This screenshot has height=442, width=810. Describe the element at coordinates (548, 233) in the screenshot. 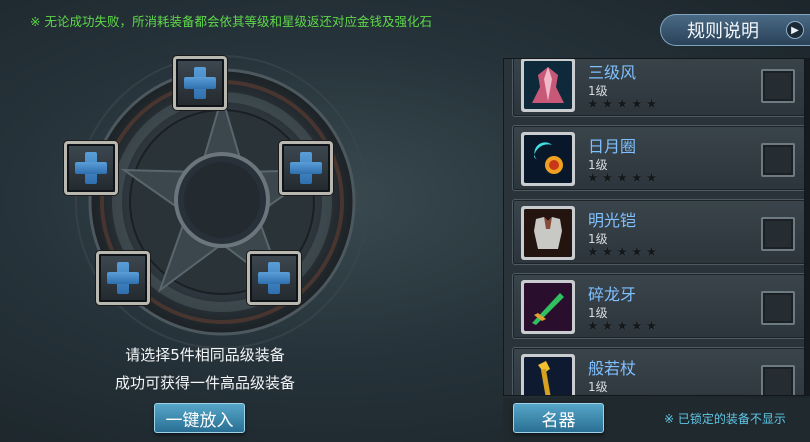

I see `armor-icon` at that location.